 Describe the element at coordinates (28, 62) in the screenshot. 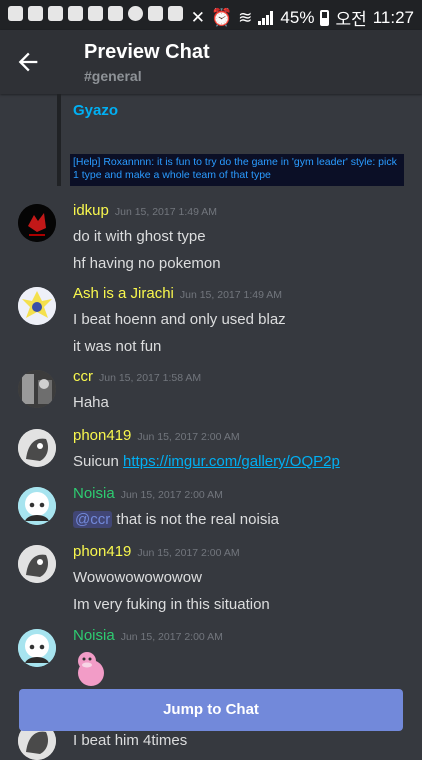

I see `back-arrow-icon` at that location.